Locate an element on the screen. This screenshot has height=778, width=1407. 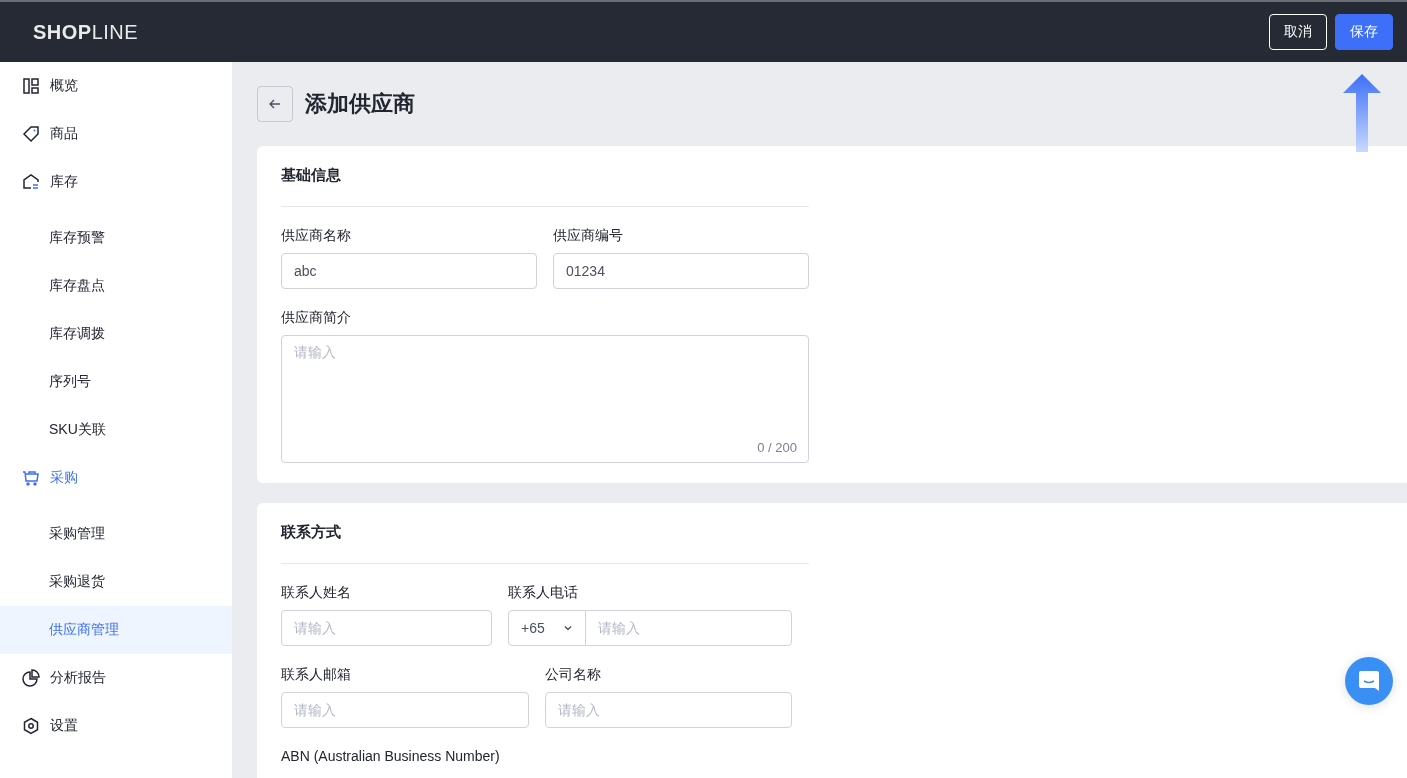
sidebar-subitem: SKU关联 is located at coordinates (116, 430).